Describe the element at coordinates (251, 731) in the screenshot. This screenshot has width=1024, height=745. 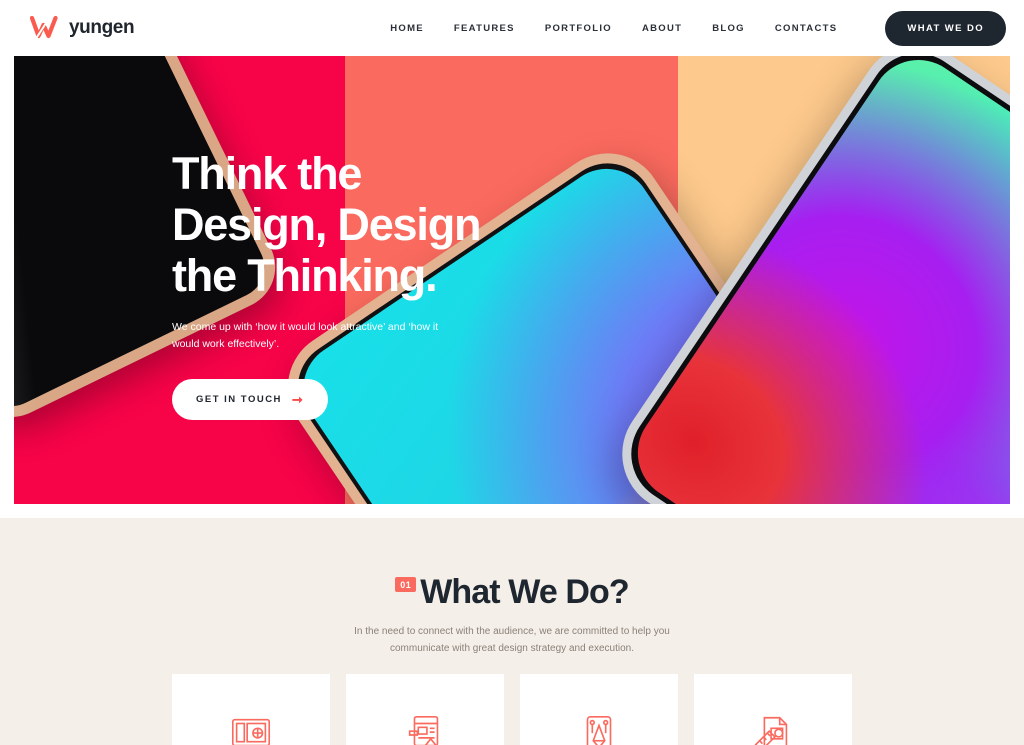
I see `monitor-design-icon` at that location.